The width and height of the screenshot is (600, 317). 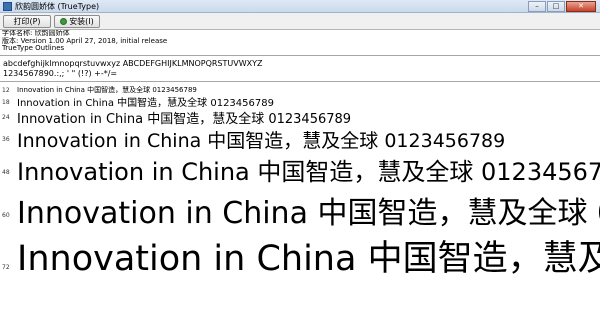 What do you see at coordinates (6, 90) in the screenshot?
I see `sample-size-label: 12` at bounding box center [6, 90].